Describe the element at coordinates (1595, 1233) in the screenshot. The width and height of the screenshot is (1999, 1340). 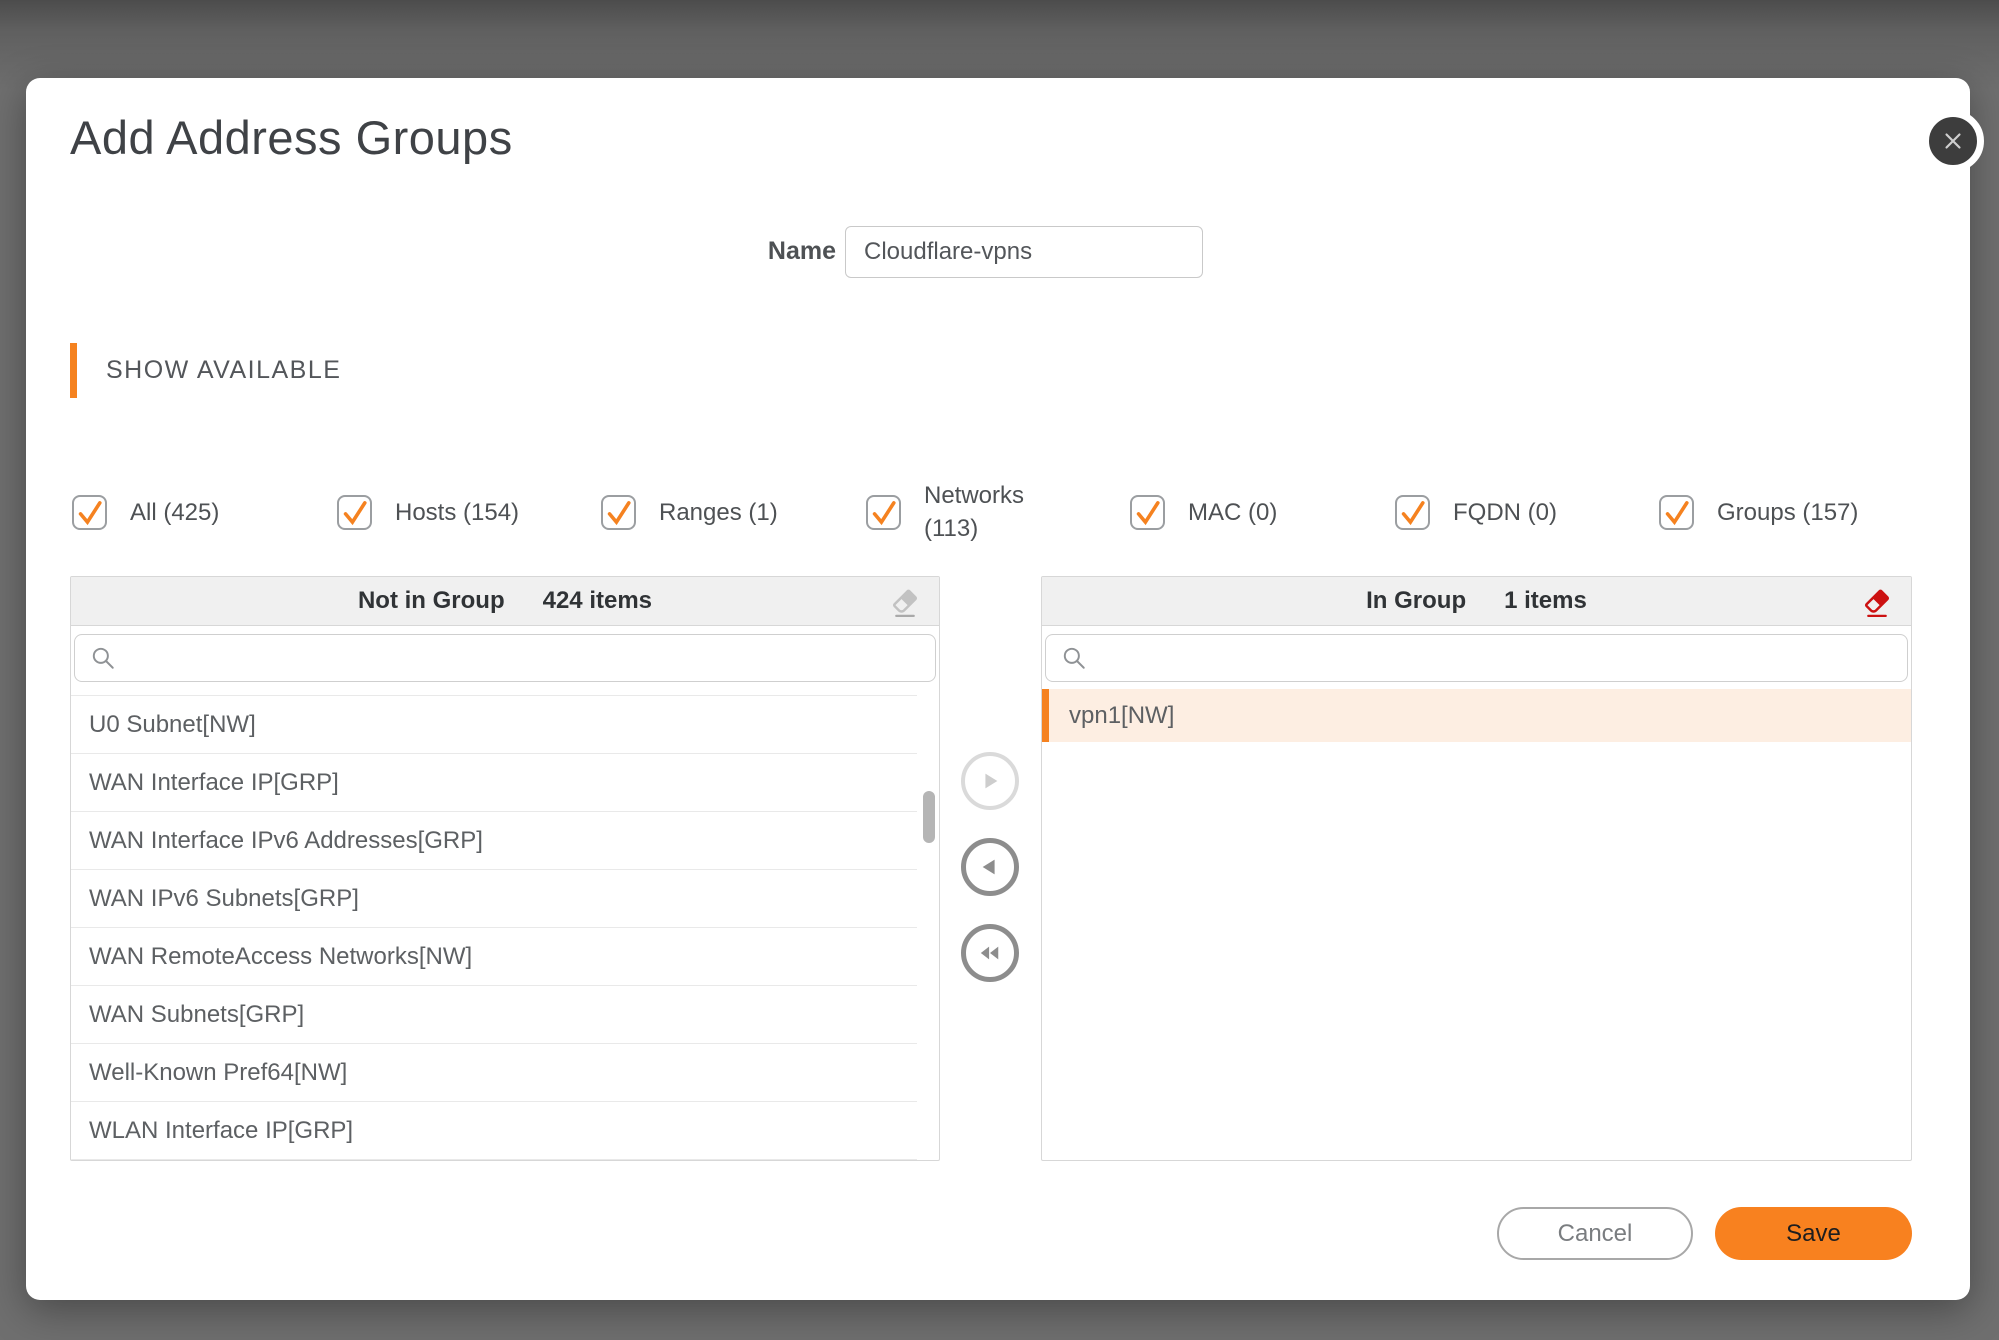
I see `cancel-button: Cancel` at that location.